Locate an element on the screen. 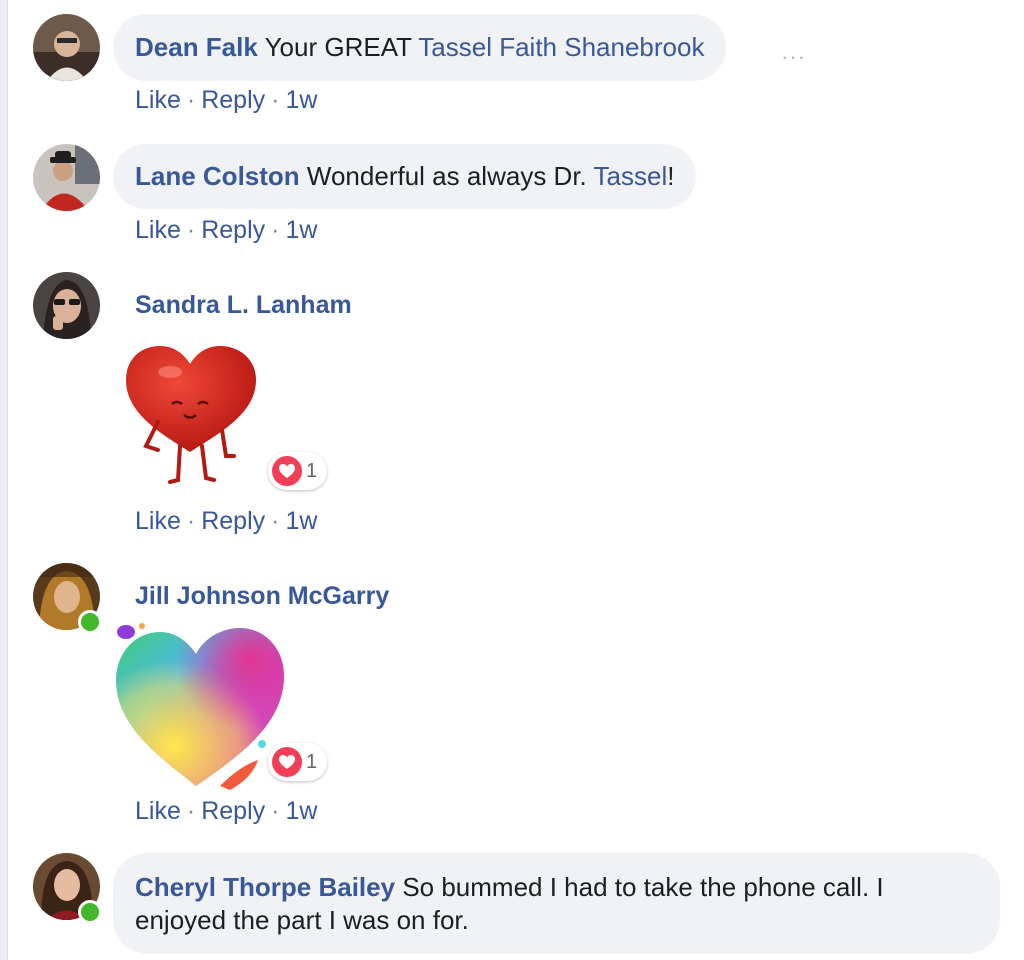  left-border is located at coordinates (4, 480).